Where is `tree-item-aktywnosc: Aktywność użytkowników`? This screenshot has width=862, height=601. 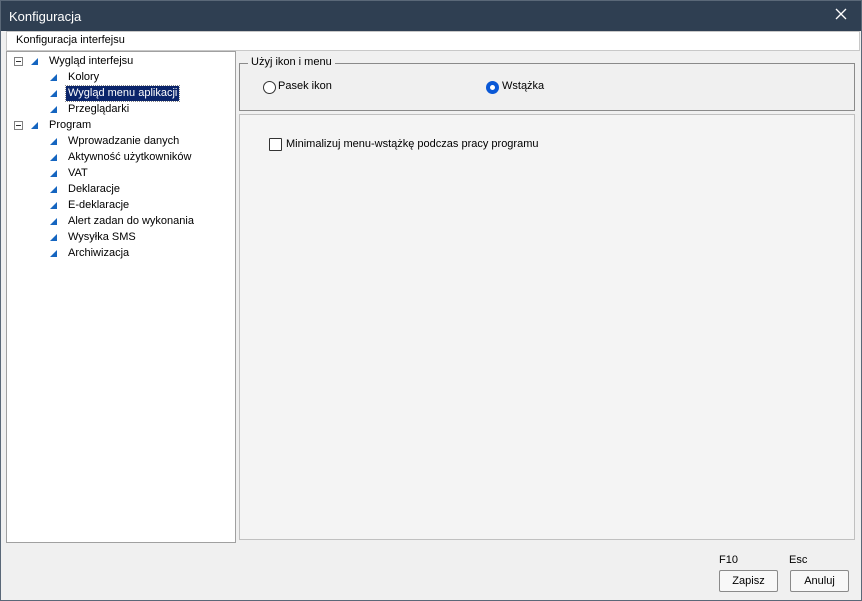
tree-item-aktywnosc: Aktywność użytkowników is located at coordinates (120, 157).